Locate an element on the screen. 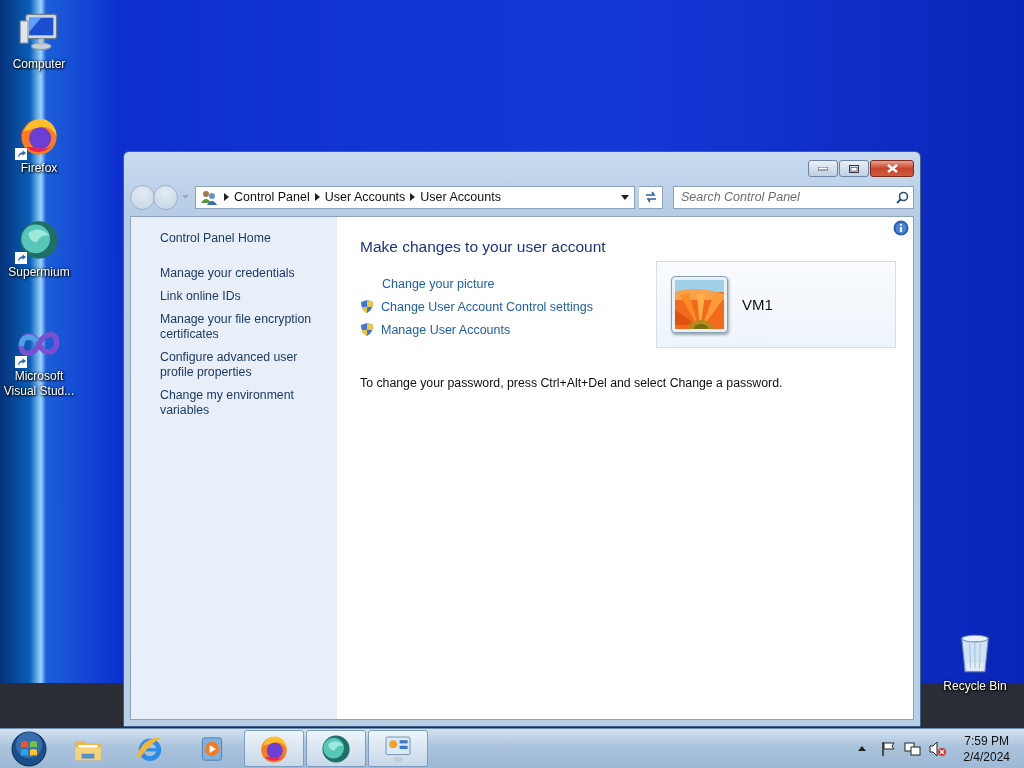 Image resolution: width=1024 pixels, height=768 pixels. clock-time: 7:59 PM is located at coordinates (986, 740).